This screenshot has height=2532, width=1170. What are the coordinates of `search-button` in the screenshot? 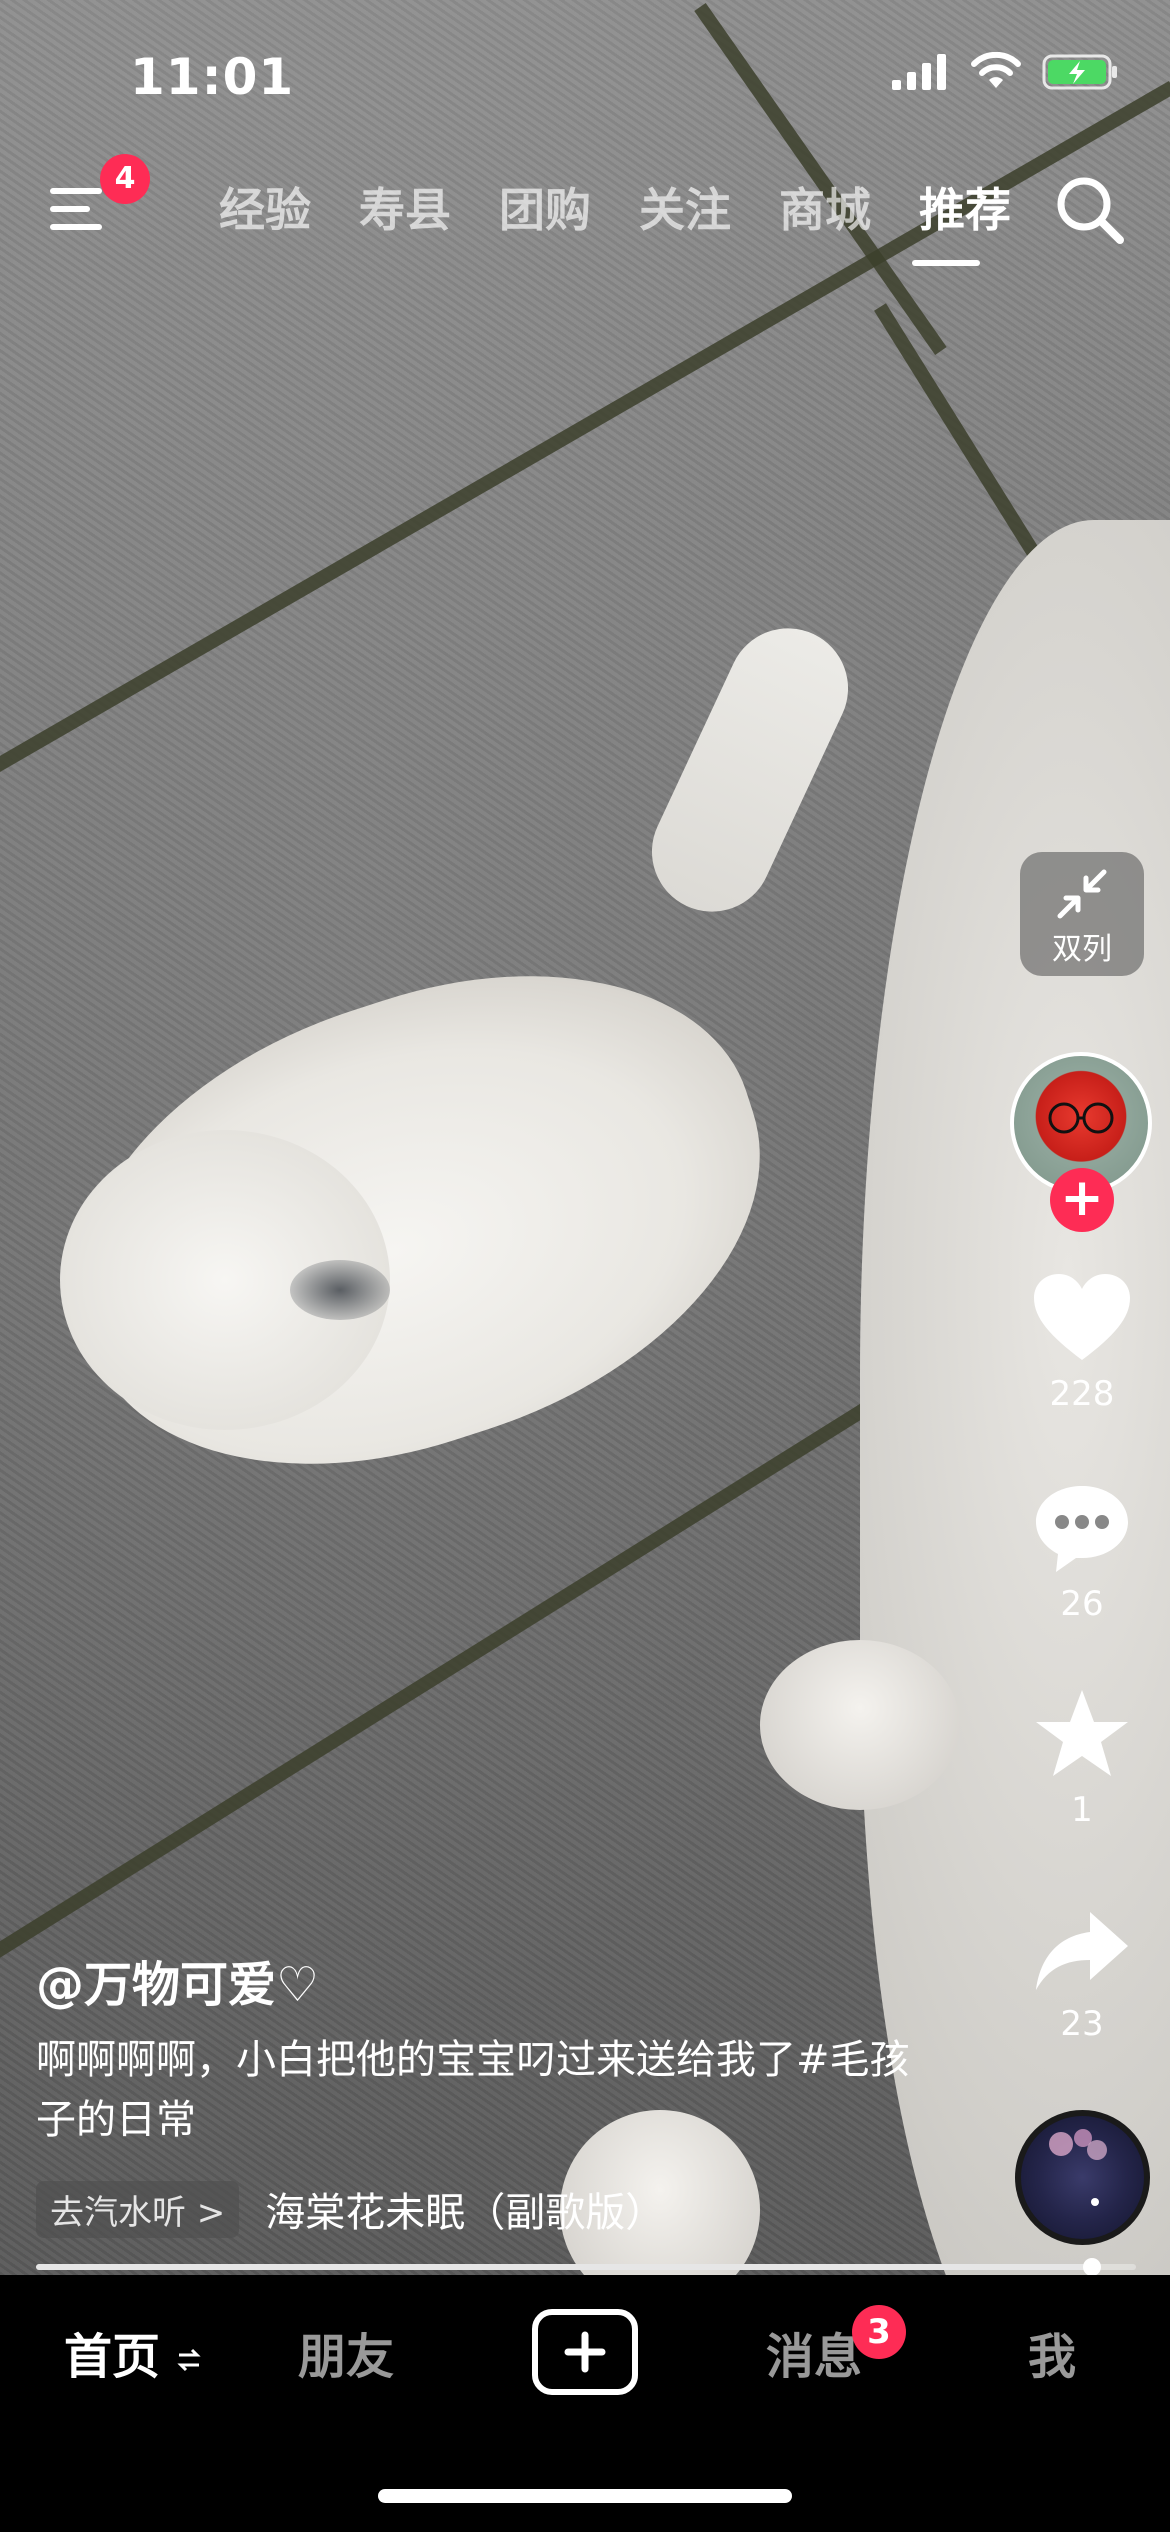 It's located at (1090, 210).